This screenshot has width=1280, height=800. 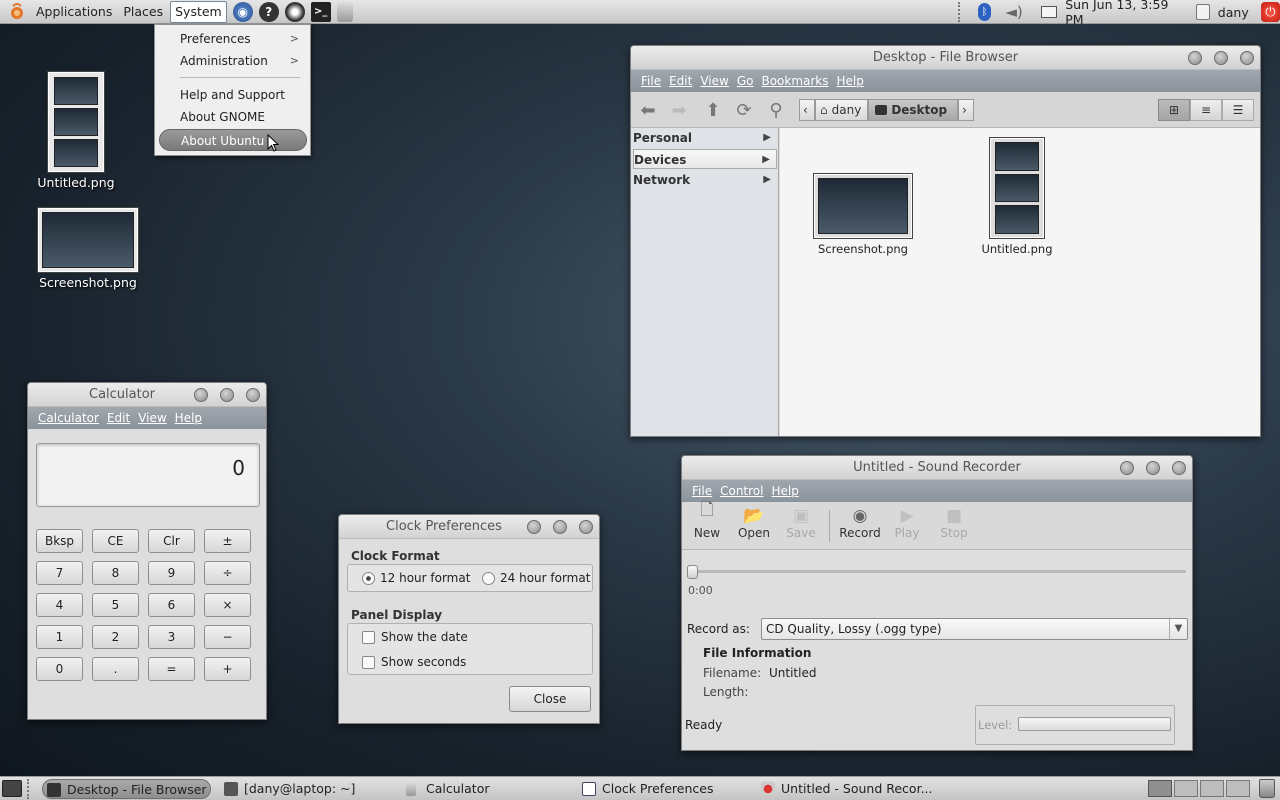 I want to click on clock: Sun Jun 13, 3:59 PM, so click(x=1125, y=13).